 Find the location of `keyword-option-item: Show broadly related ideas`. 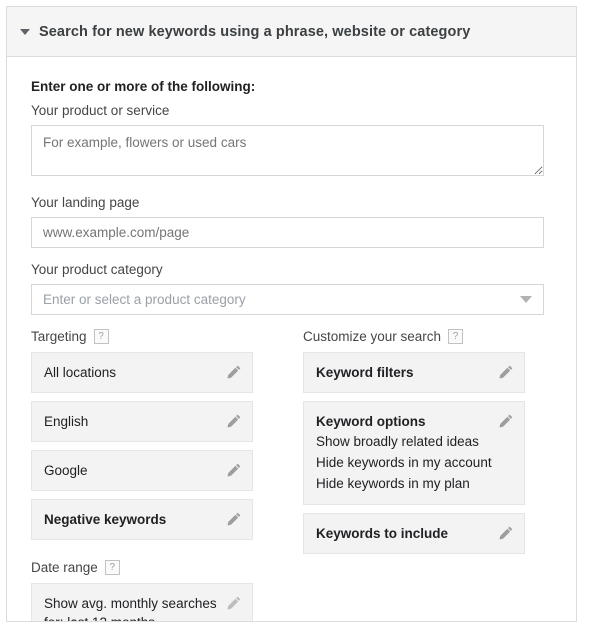

keyword-option-item: Show broadly related ideas is located at coordinates (397, 441).